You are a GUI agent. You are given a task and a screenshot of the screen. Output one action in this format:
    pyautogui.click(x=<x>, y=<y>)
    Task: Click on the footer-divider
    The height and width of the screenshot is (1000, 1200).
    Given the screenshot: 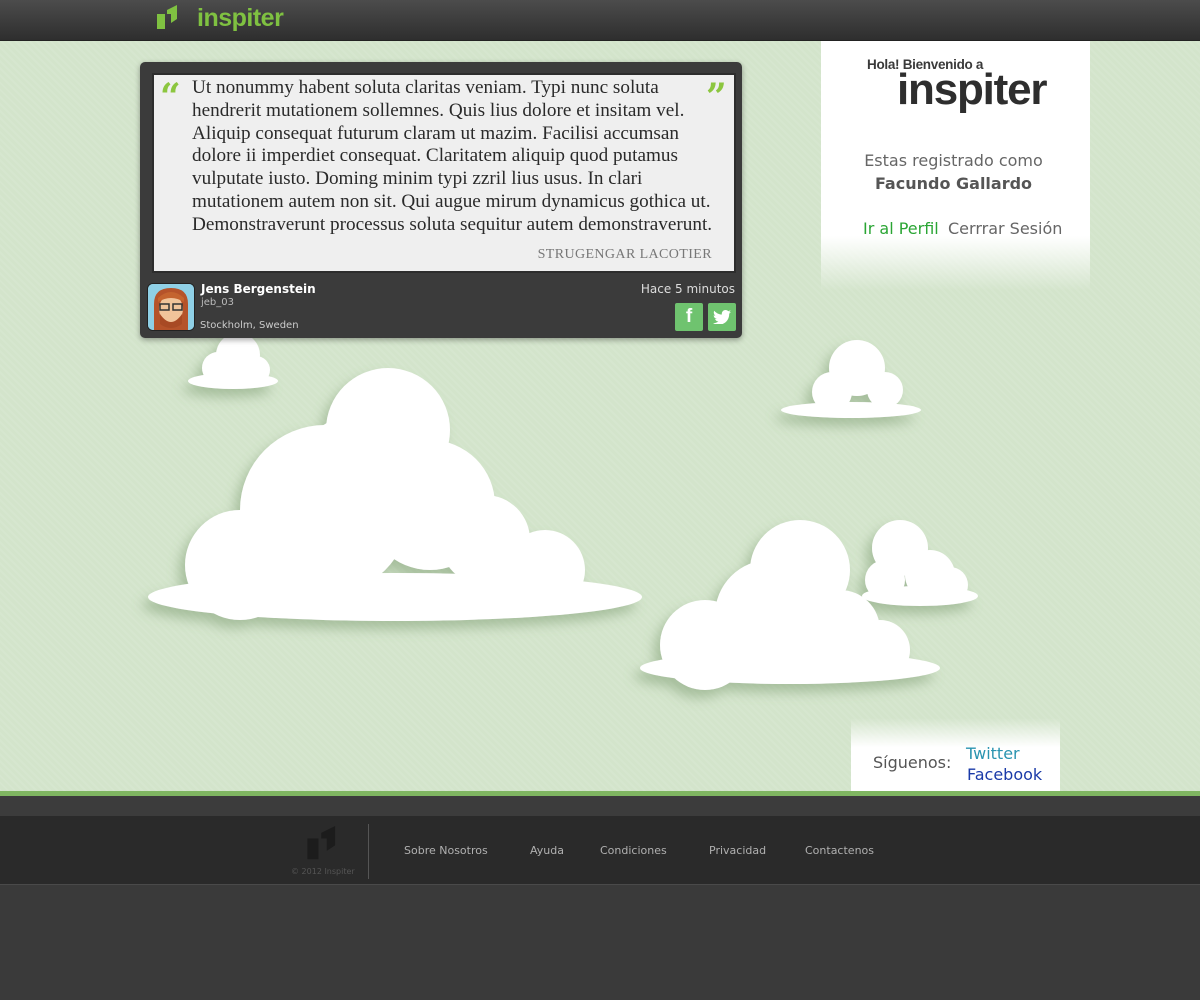 What is the action you would take?
    pyautogui.click(x=368, y=851)
    